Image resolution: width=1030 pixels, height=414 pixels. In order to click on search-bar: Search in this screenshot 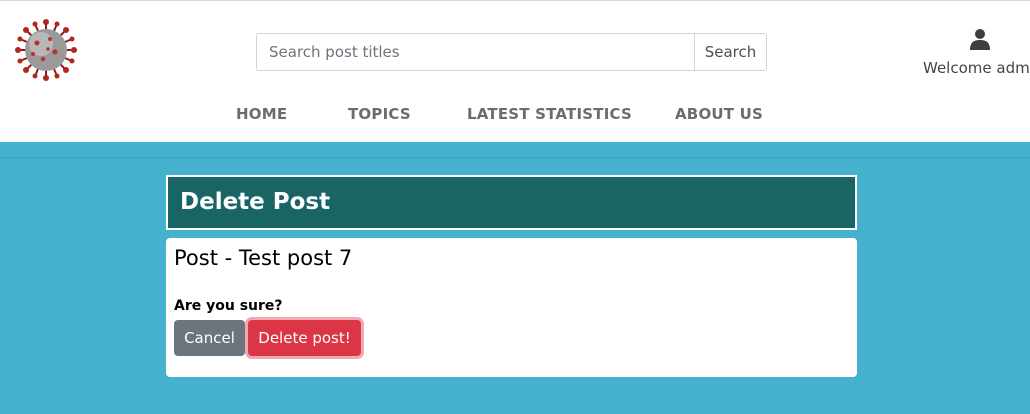, I will do `click(511, 52)`.